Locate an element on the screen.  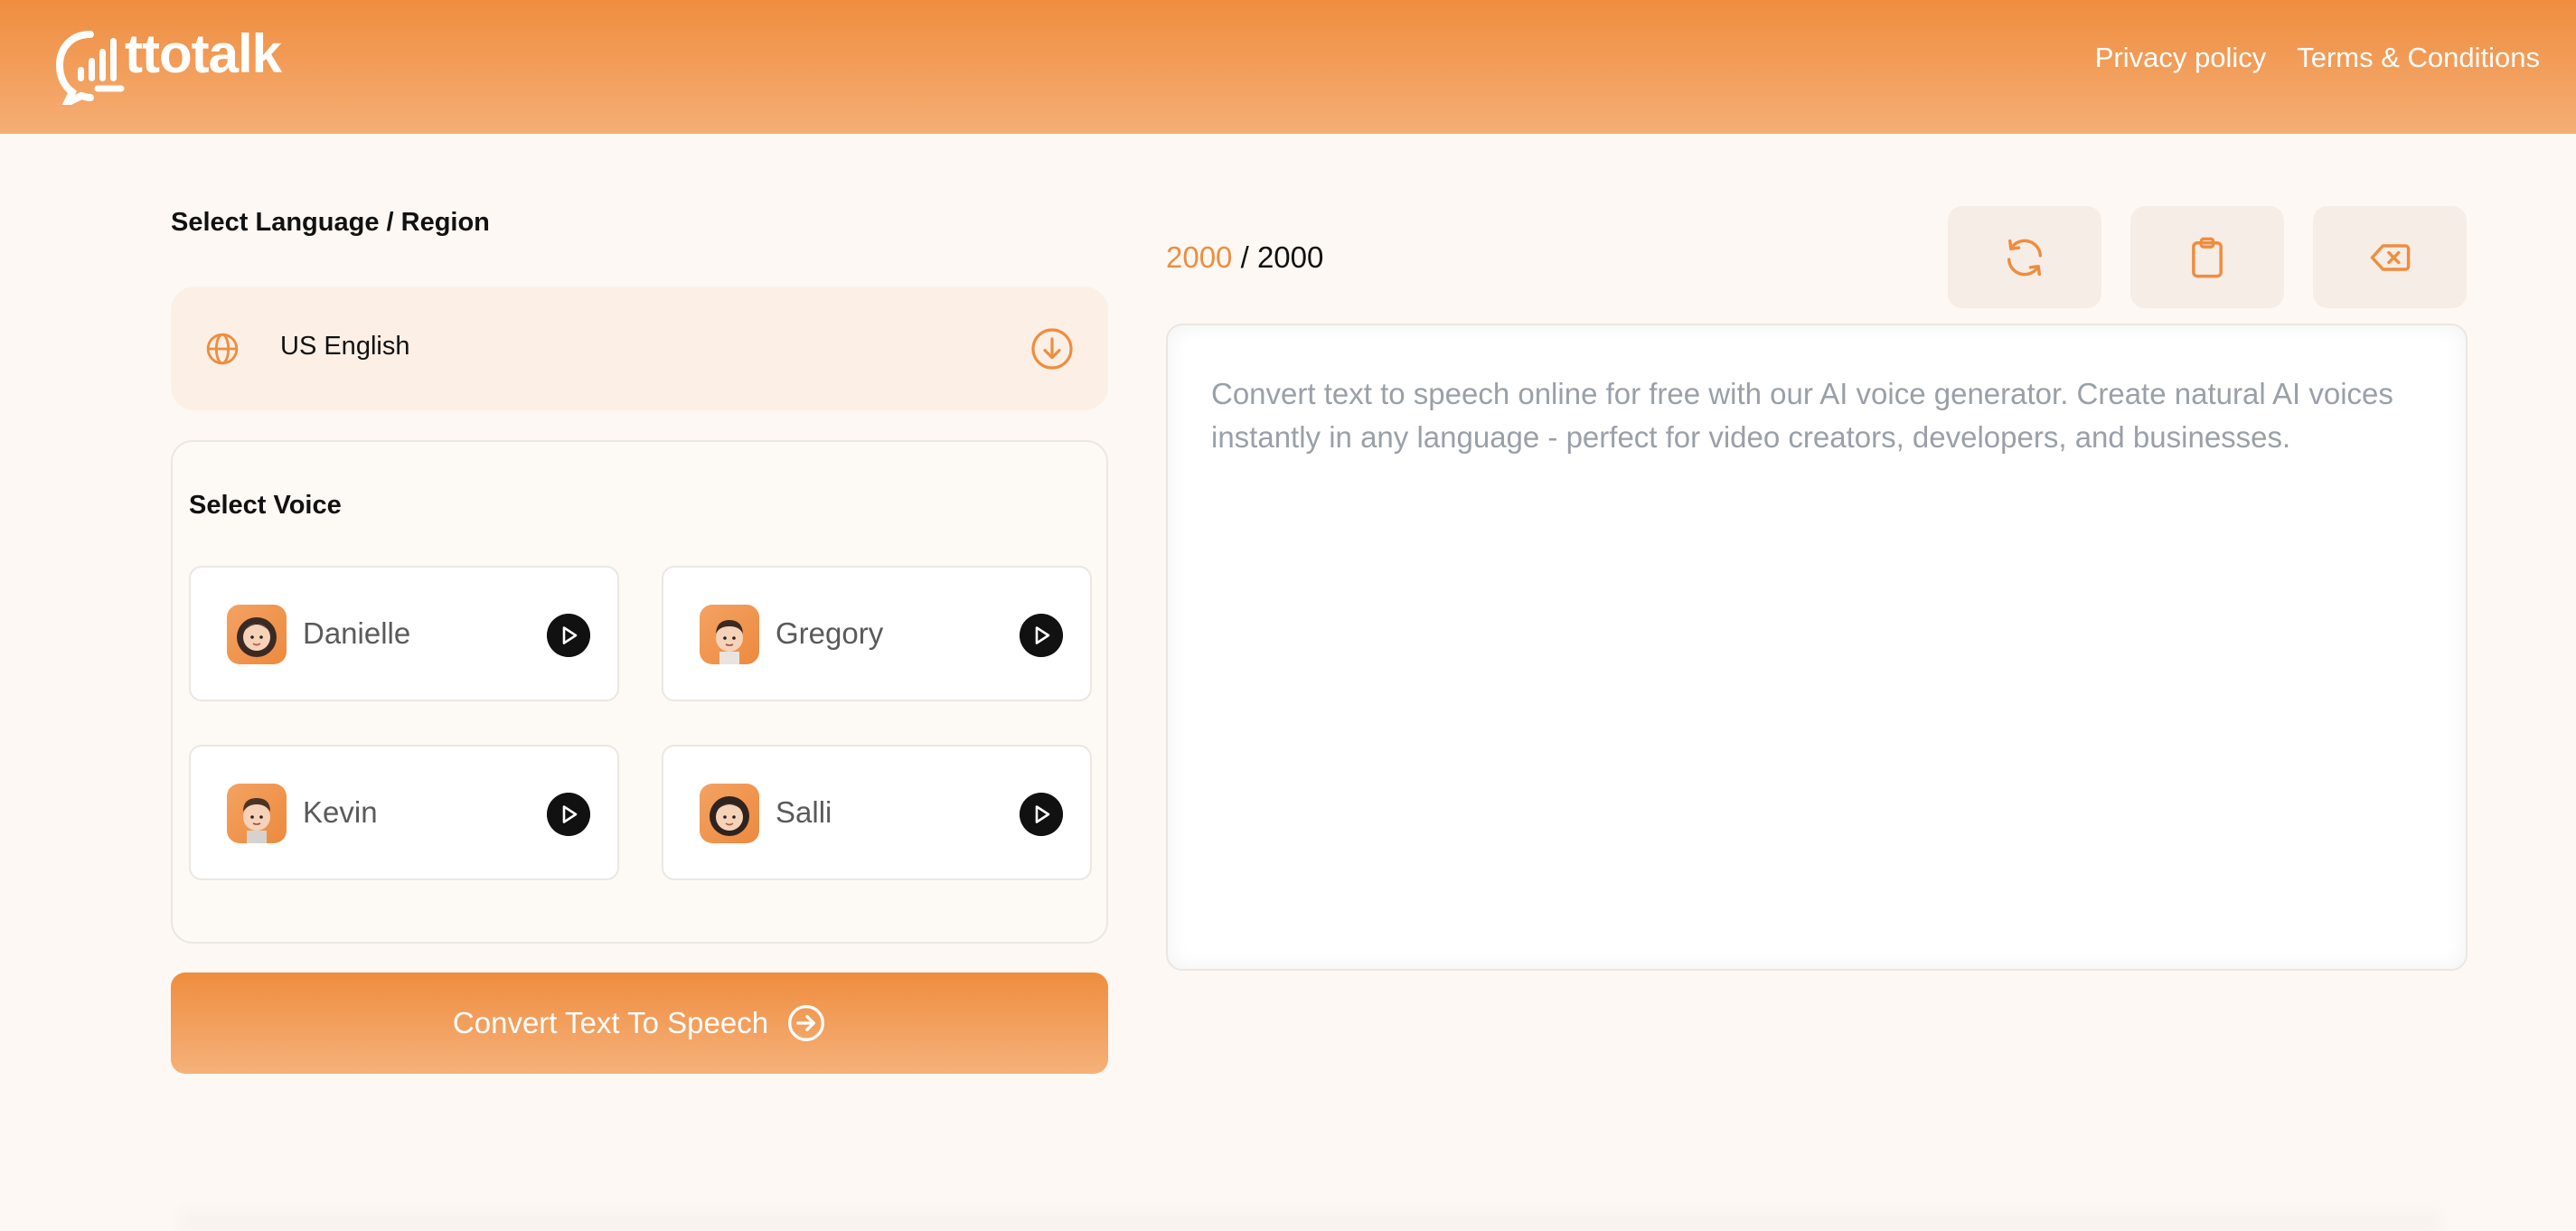
language-dropdown: US English is located at coordinates (639, 349).